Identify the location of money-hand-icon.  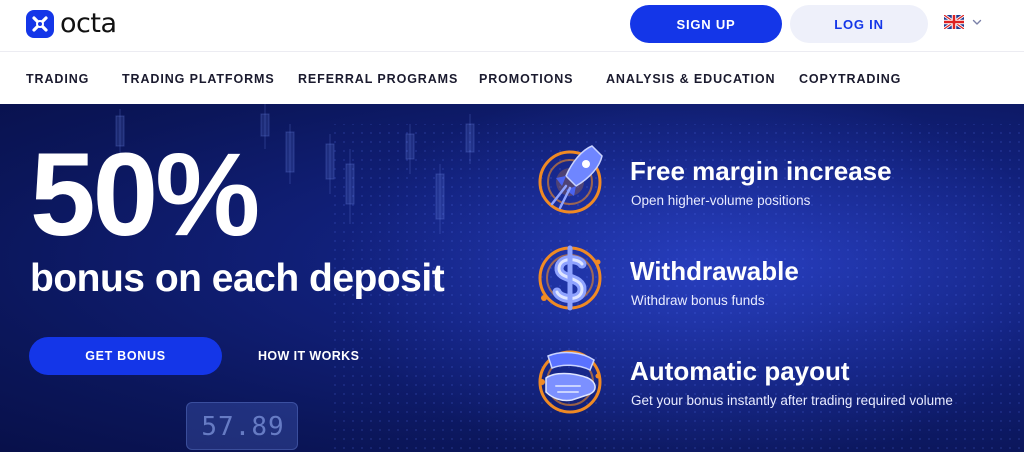
(570, 382).